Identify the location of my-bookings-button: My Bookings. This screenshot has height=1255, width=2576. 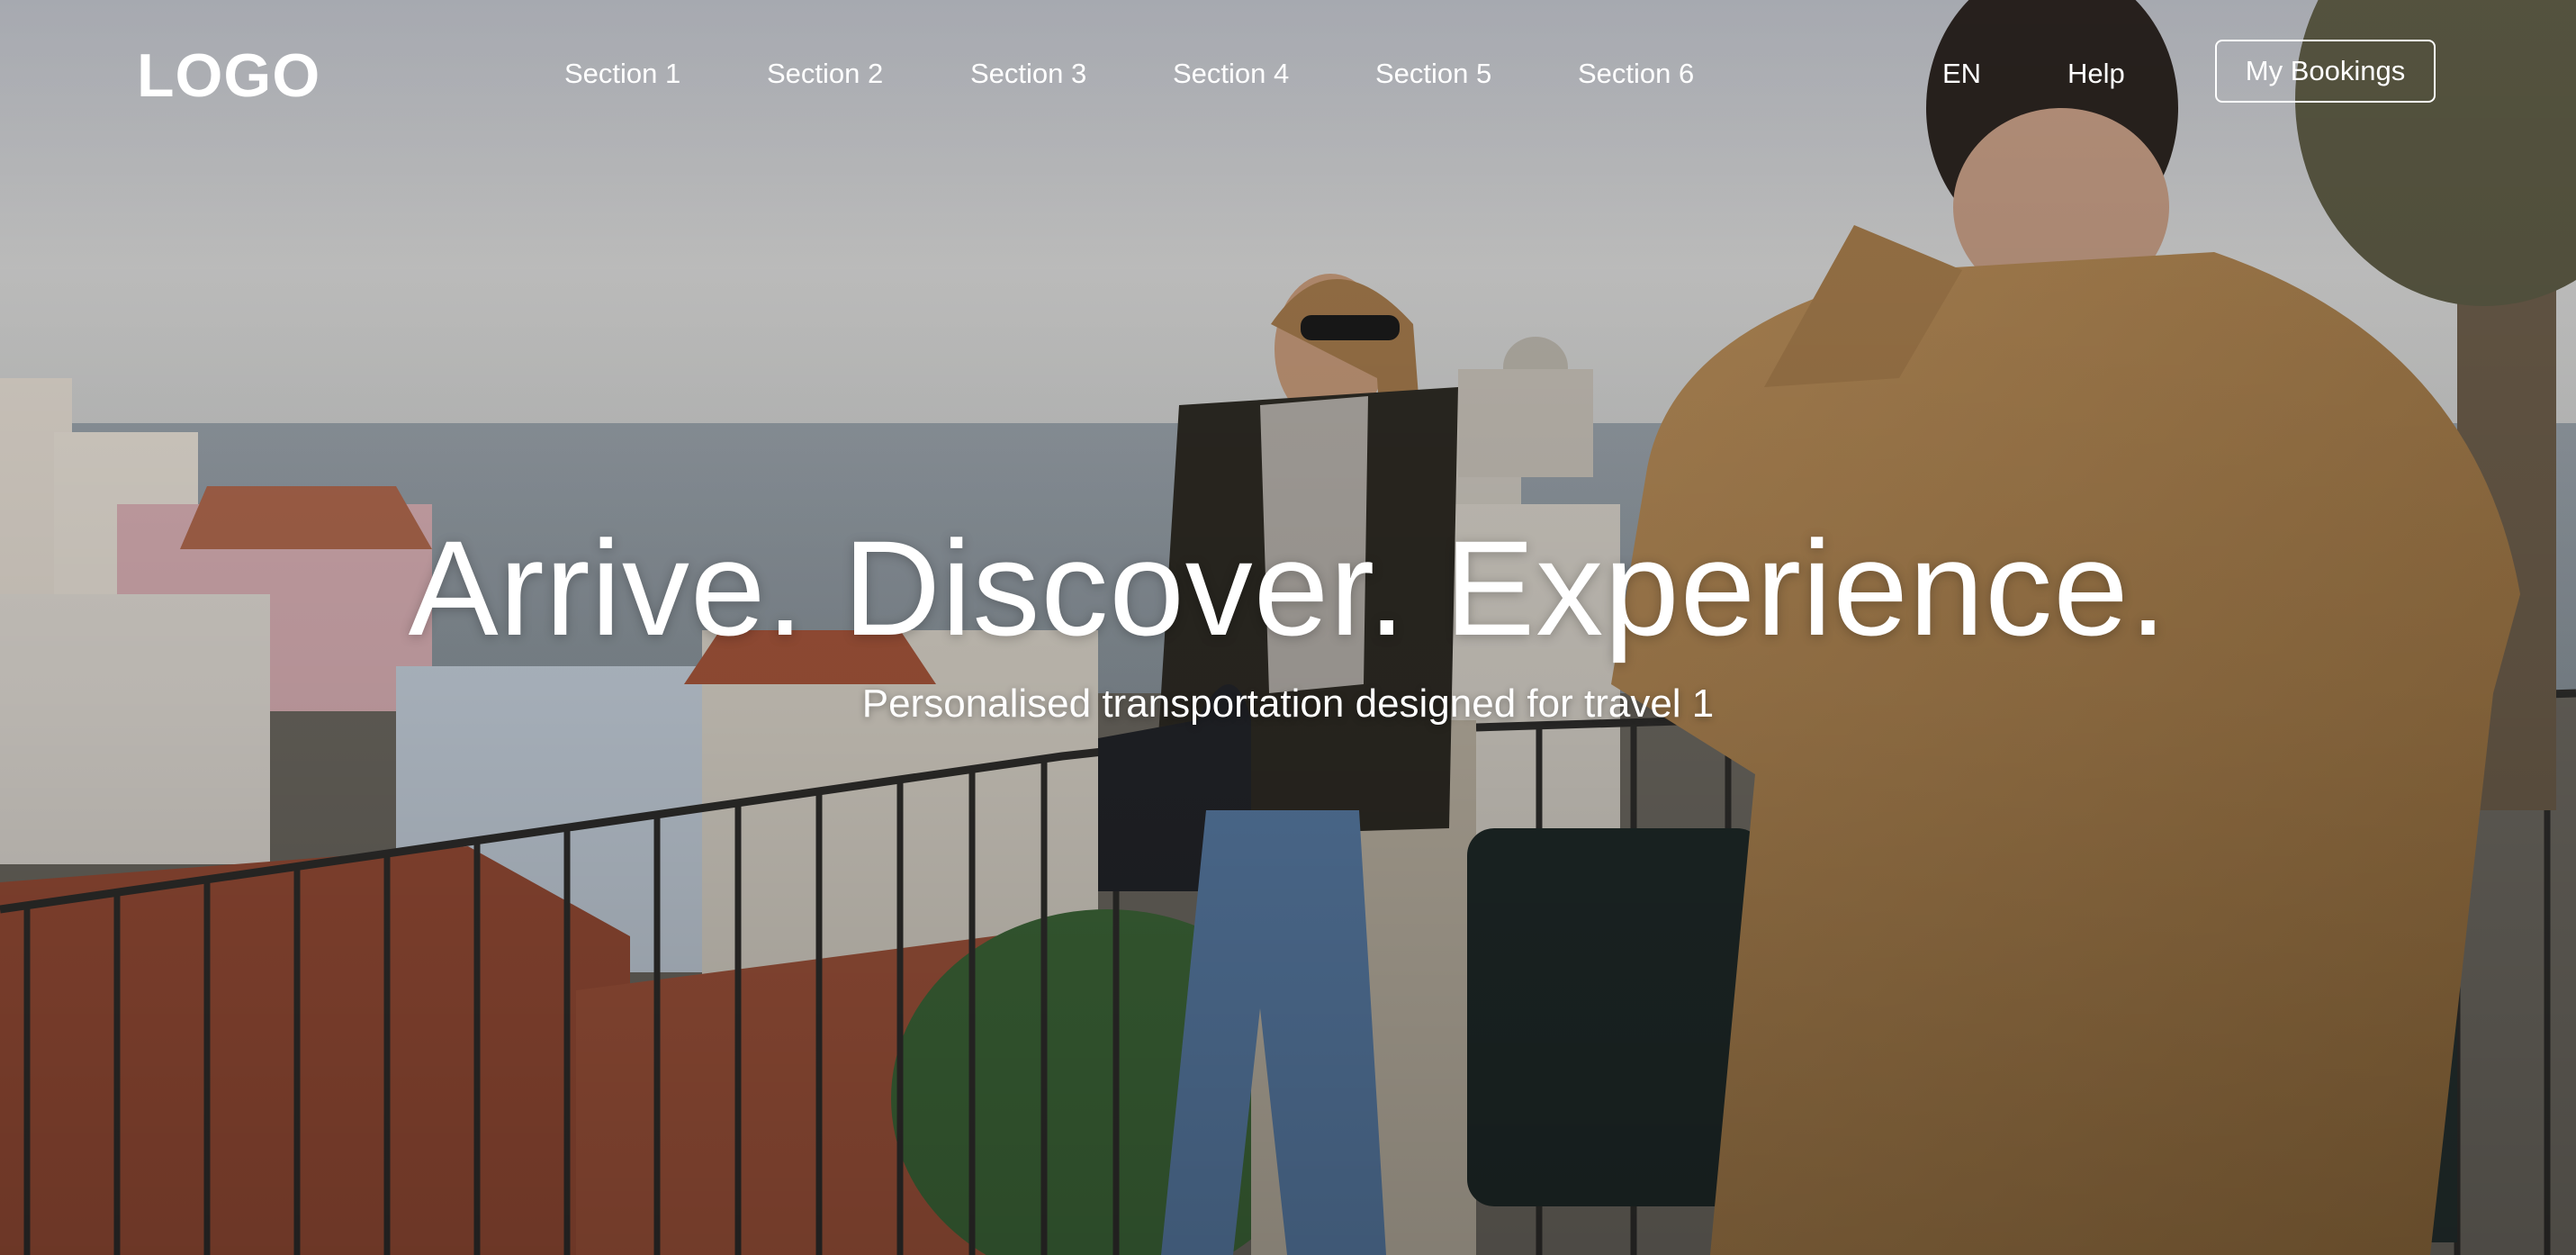
(2325, 71).